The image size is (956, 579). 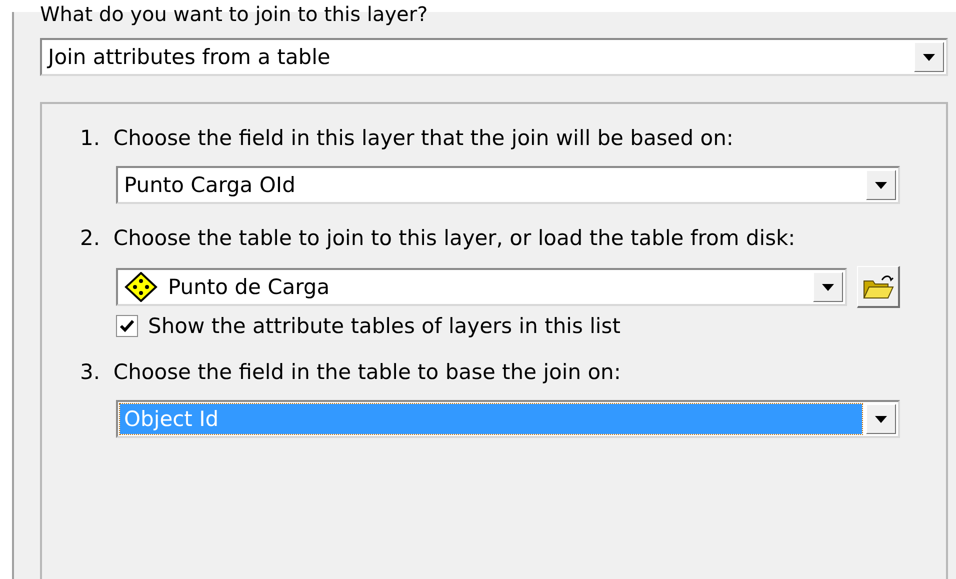 I want to click on folder-icon, so click(x=878, y=286).